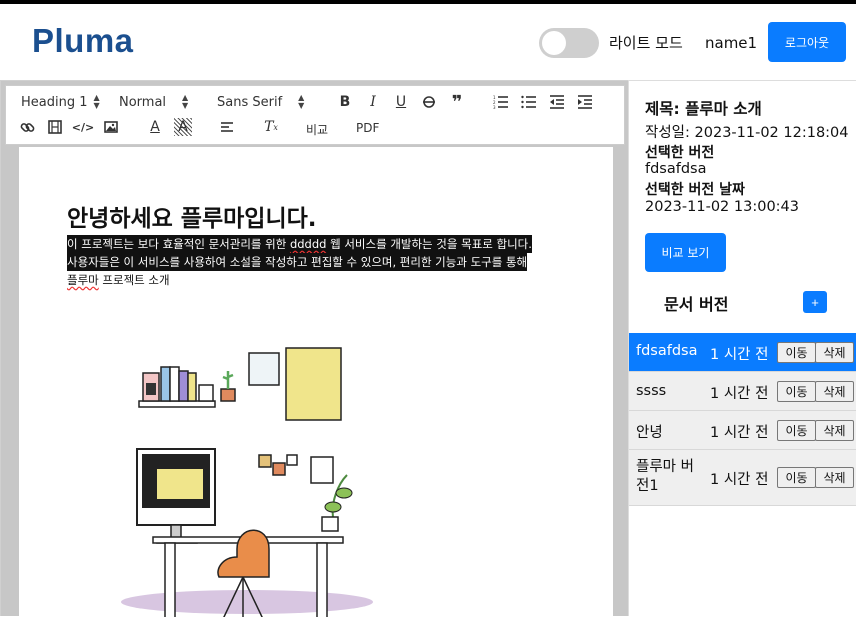  What do you see at coordinates (308, 244) in the screenshot?
I see `misspelled-word: ddddd` at bounding box center [308, 244].